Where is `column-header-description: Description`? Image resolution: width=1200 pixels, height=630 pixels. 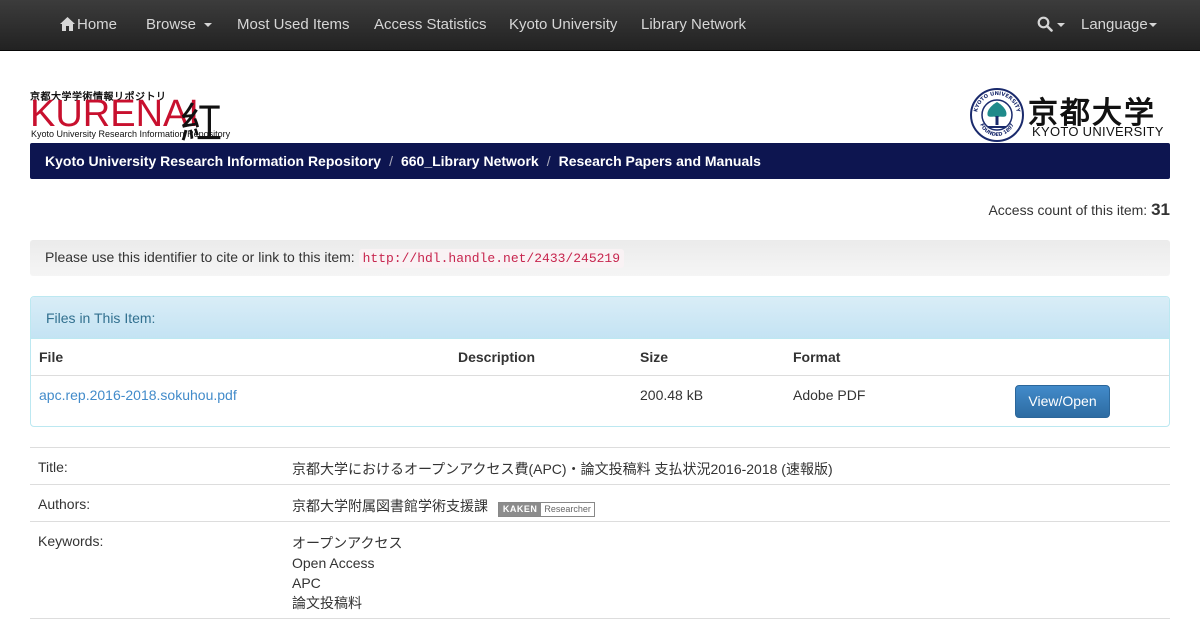
column-header-description: Description is located at coordinates (497, 357).